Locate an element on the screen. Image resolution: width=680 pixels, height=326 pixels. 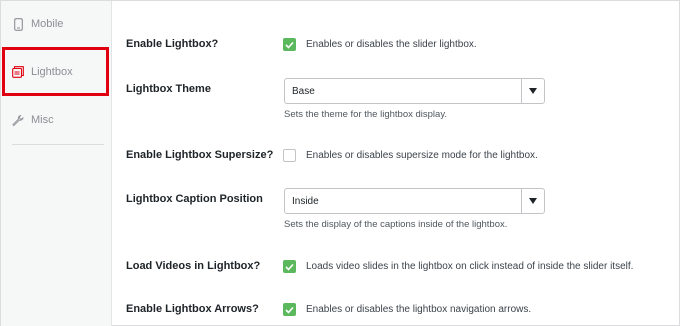
load-videos-checkbox is located at coordinates (289, 266).